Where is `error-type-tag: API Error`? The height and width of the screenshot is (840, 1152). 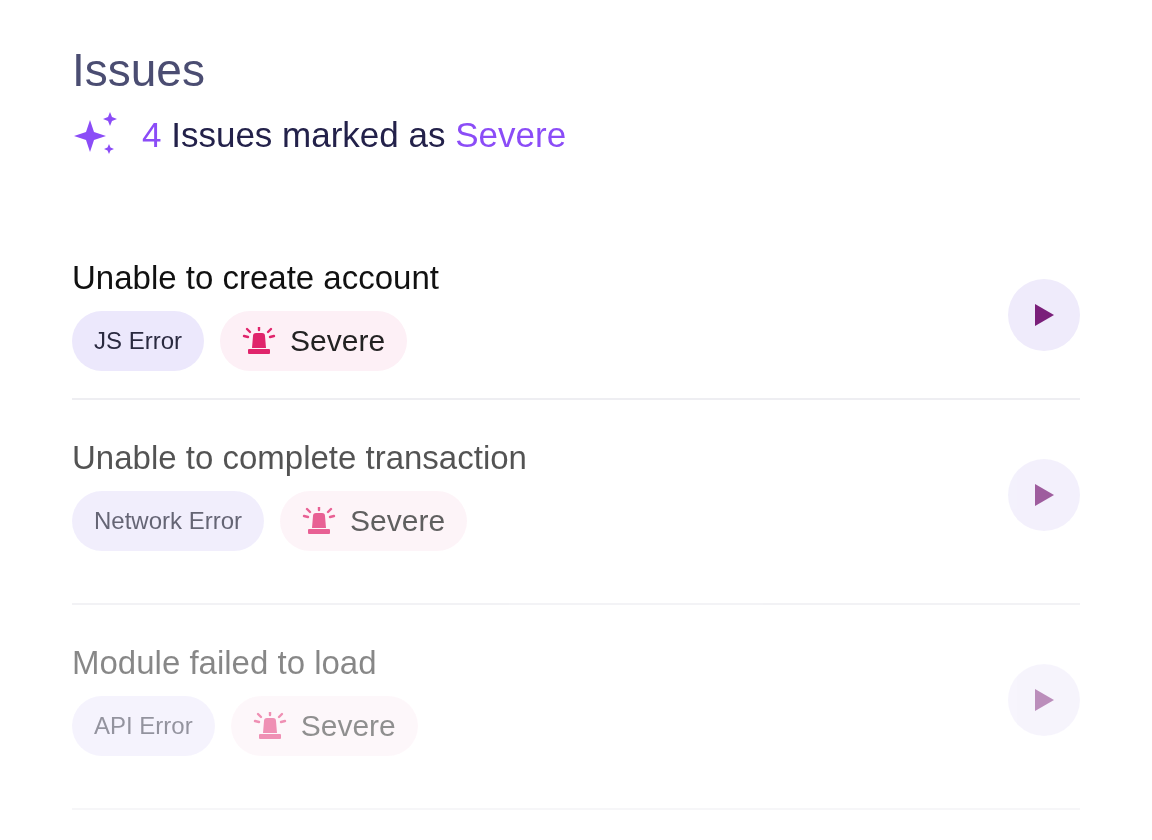
error-type-tag: API Error is located at coordinates (143, 725).